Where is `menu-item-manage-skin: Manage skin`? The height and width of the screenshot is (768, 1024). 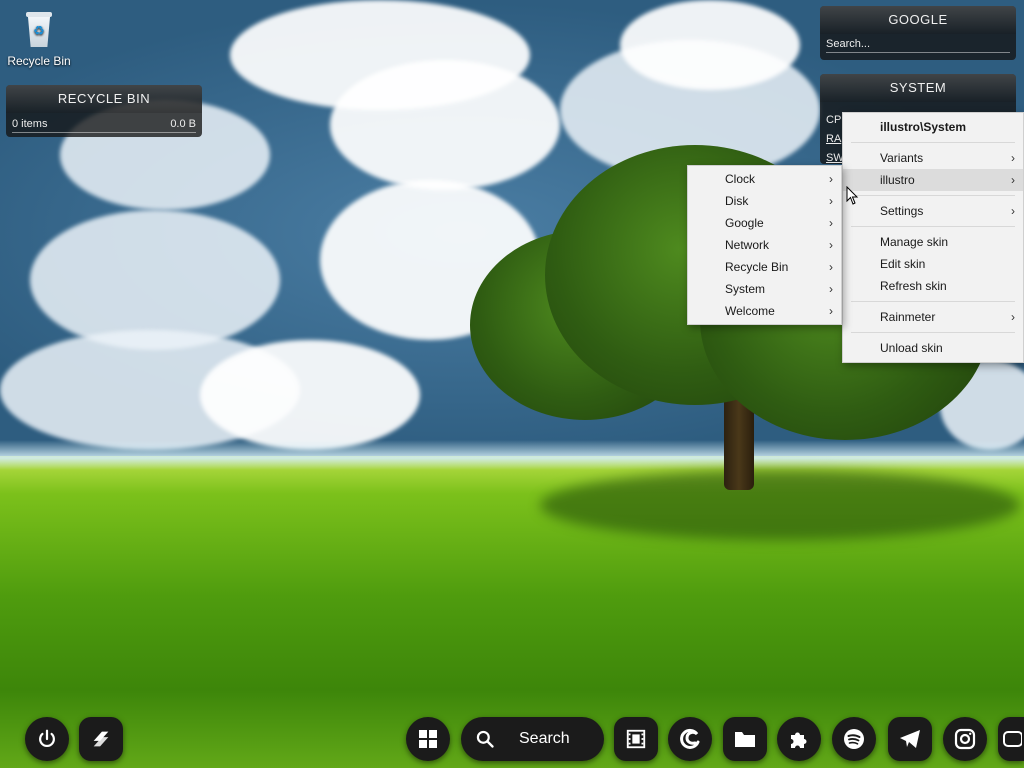
menu-item-manage-skin: Manage skin is located at coordinates (933, 242).